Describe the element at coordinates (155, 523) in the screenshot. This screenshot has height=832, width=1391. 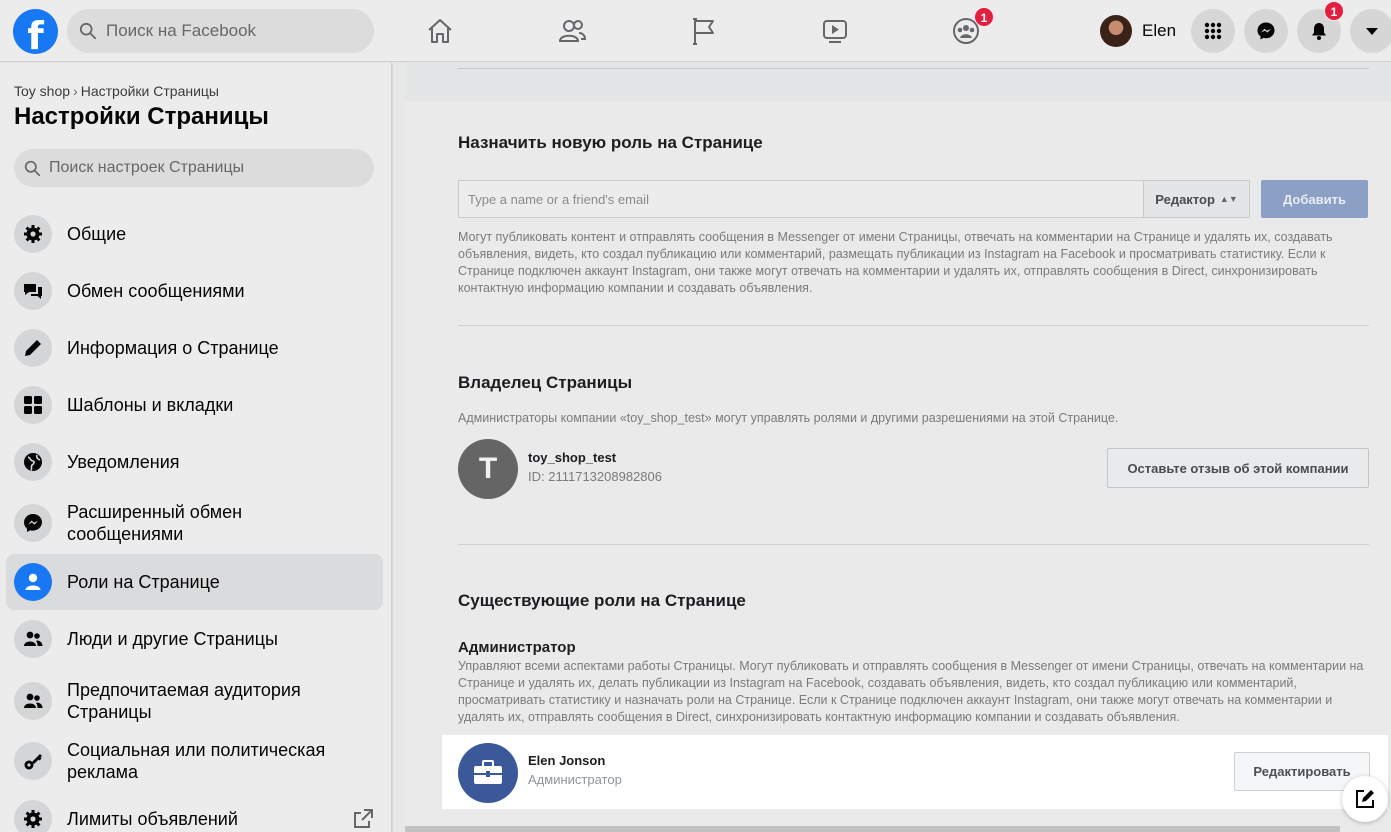
I see `sidebar-item-label: Расширенный обмен сообщениями` at that location.